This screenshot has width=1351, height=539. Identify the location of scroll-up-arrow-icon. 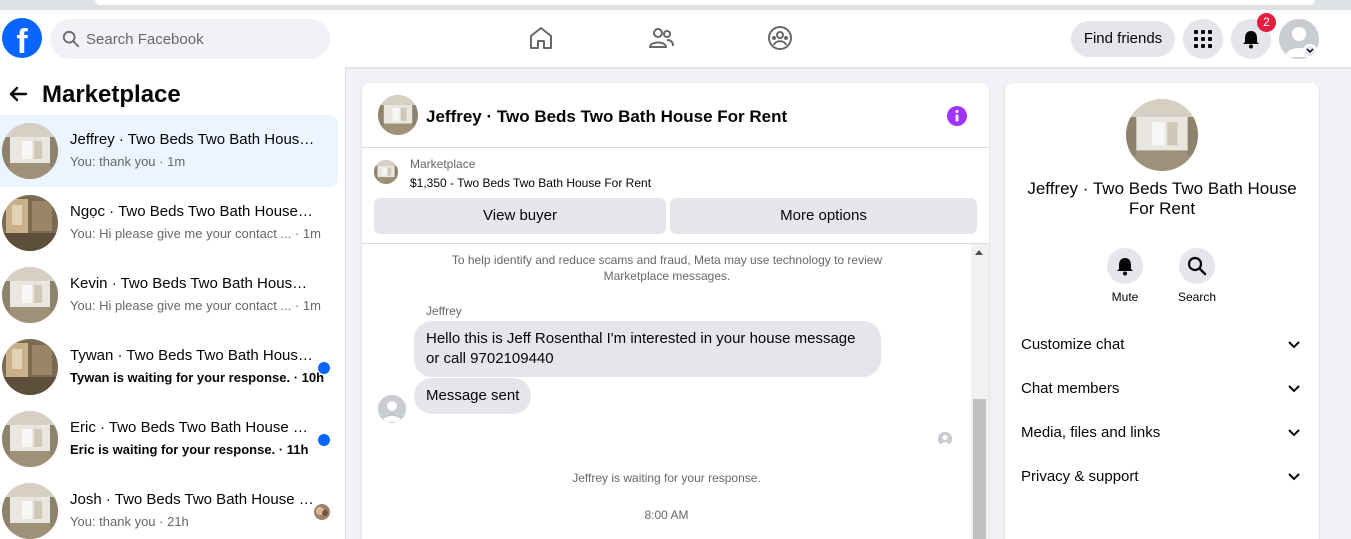
(979, 252).